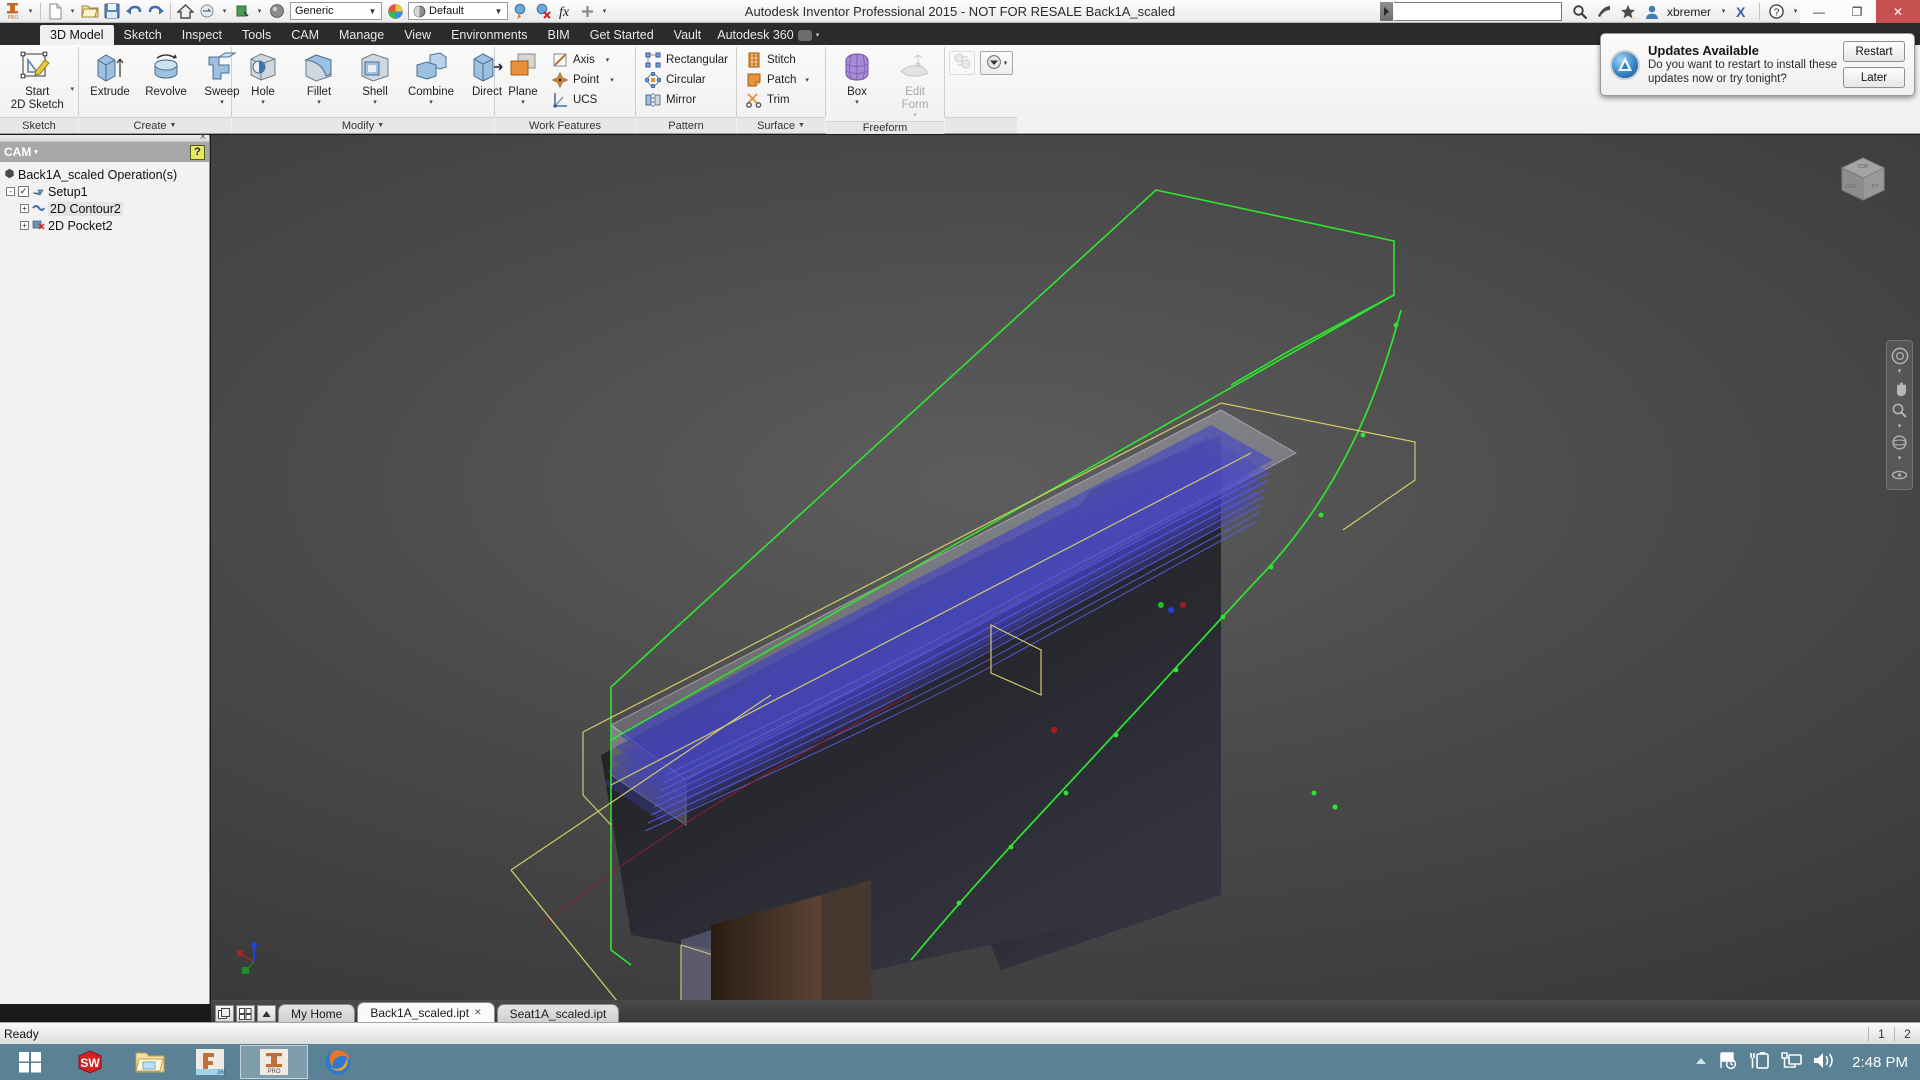  Describe the element at coordinates (1899, 387) in the screenshot. I see `pan-icon` at that location.